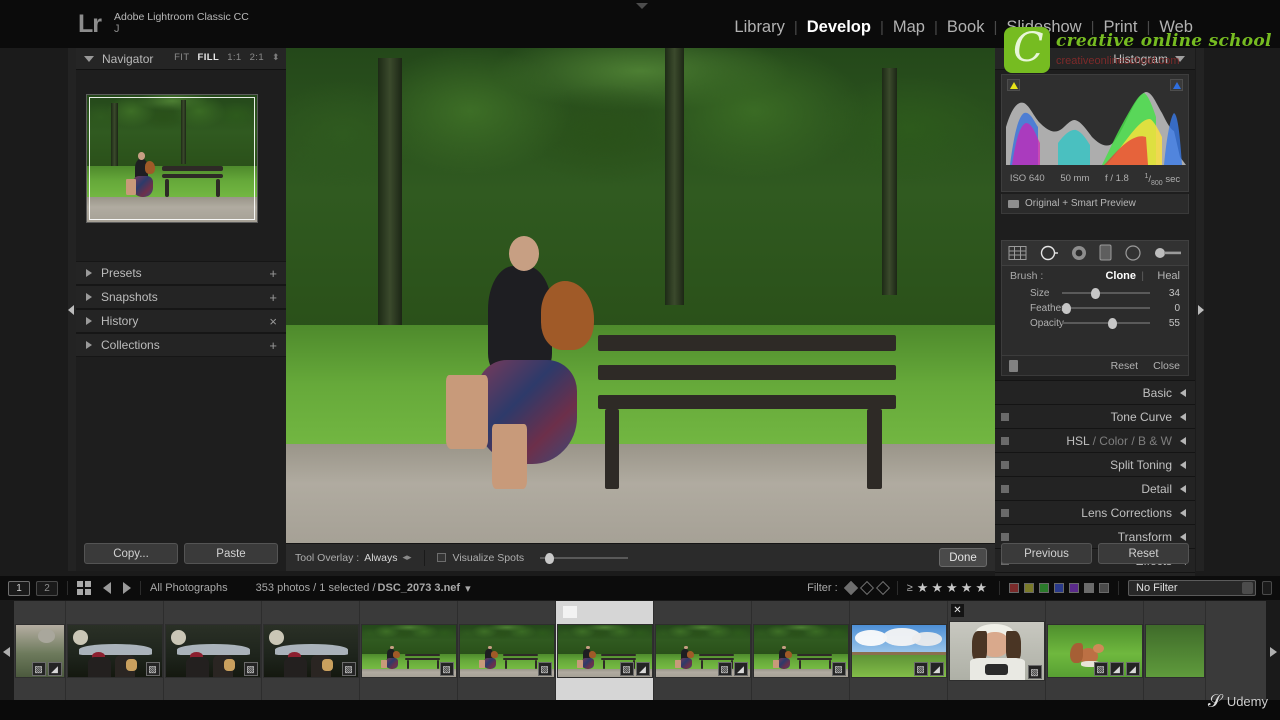  I want to click on navigator-zoom-1-1: 1:1, so click(234, 57).